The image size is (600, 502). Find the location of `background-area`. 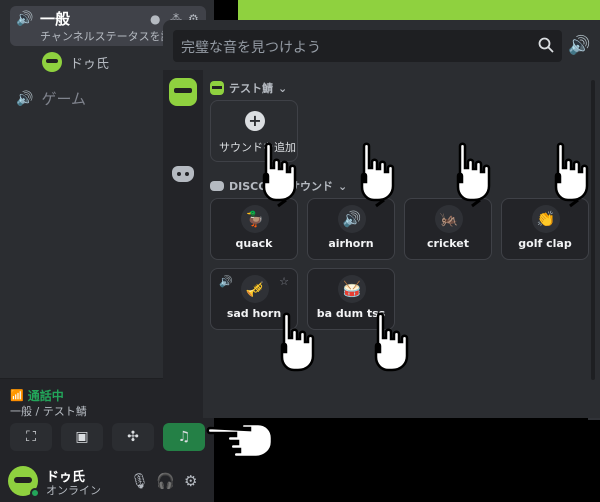

background-area is located at coordinates (419, 10).